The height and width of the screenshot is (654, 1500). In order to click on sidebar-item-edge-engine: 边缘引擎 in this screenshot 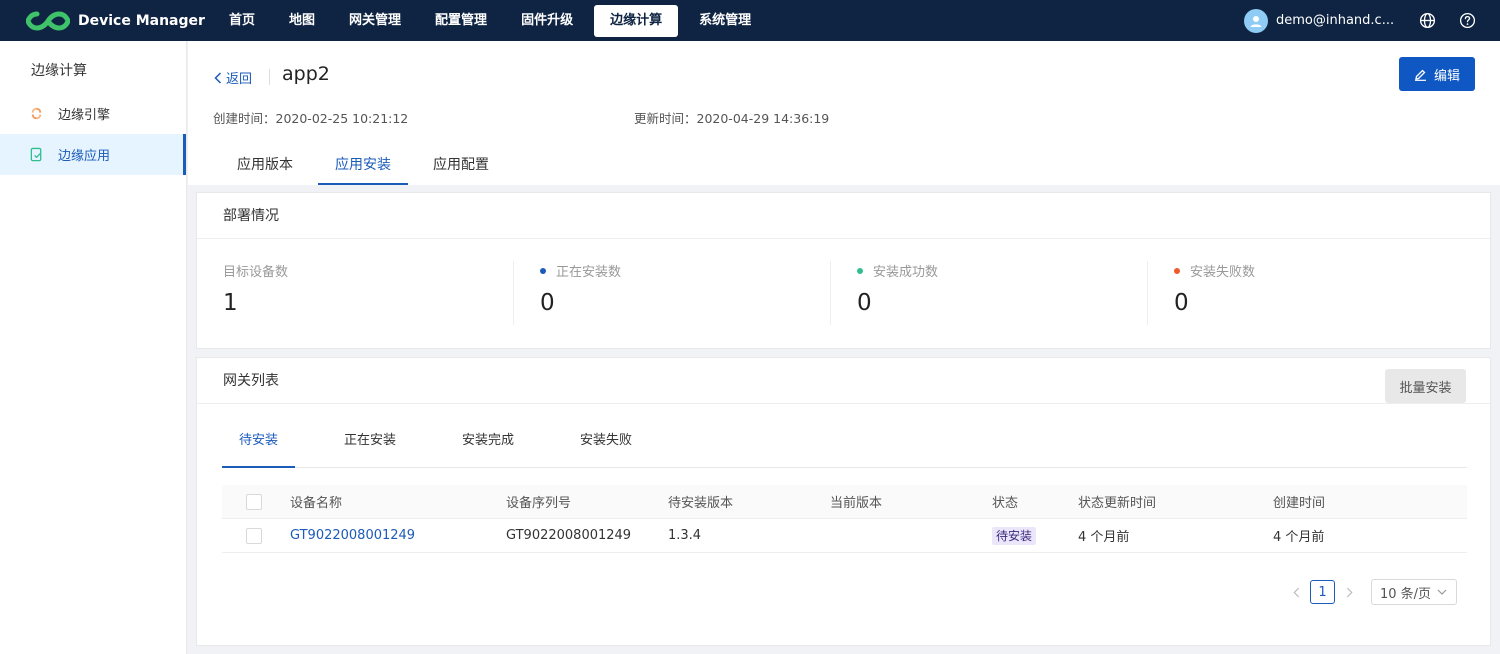, I will do `click(93, 113)`.